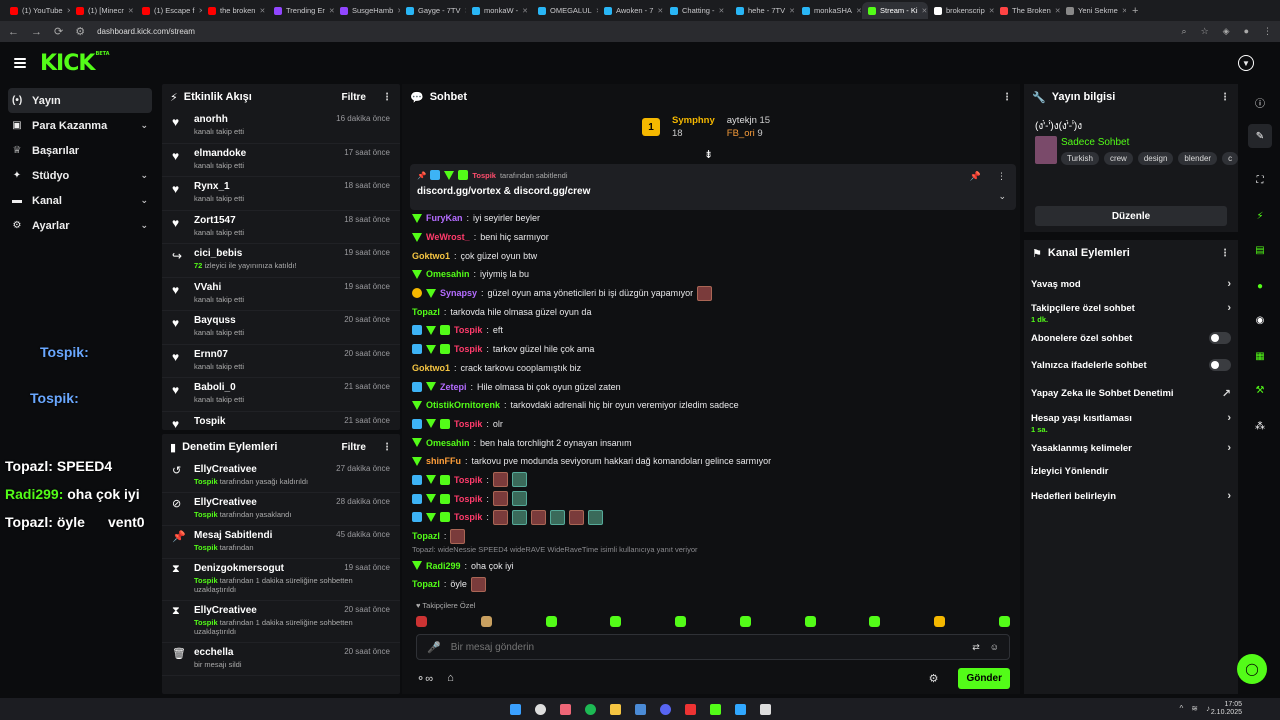 The width and height of the screenshot is (1280, 720). Describe the element at coordinates (895, 10) in the screenshot. I see `browser-tab: Stream - Ki ✕` at that location.